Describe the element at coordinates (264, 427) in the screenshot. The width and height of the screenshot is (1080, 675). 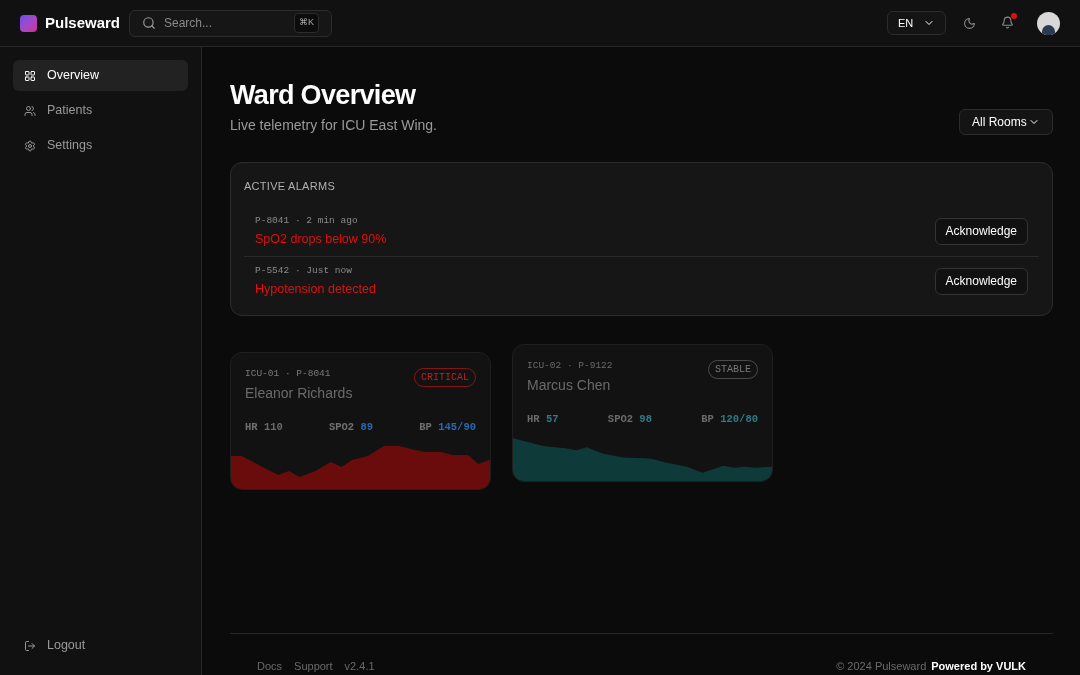
I see `vital-reading: HR 110` at that location.